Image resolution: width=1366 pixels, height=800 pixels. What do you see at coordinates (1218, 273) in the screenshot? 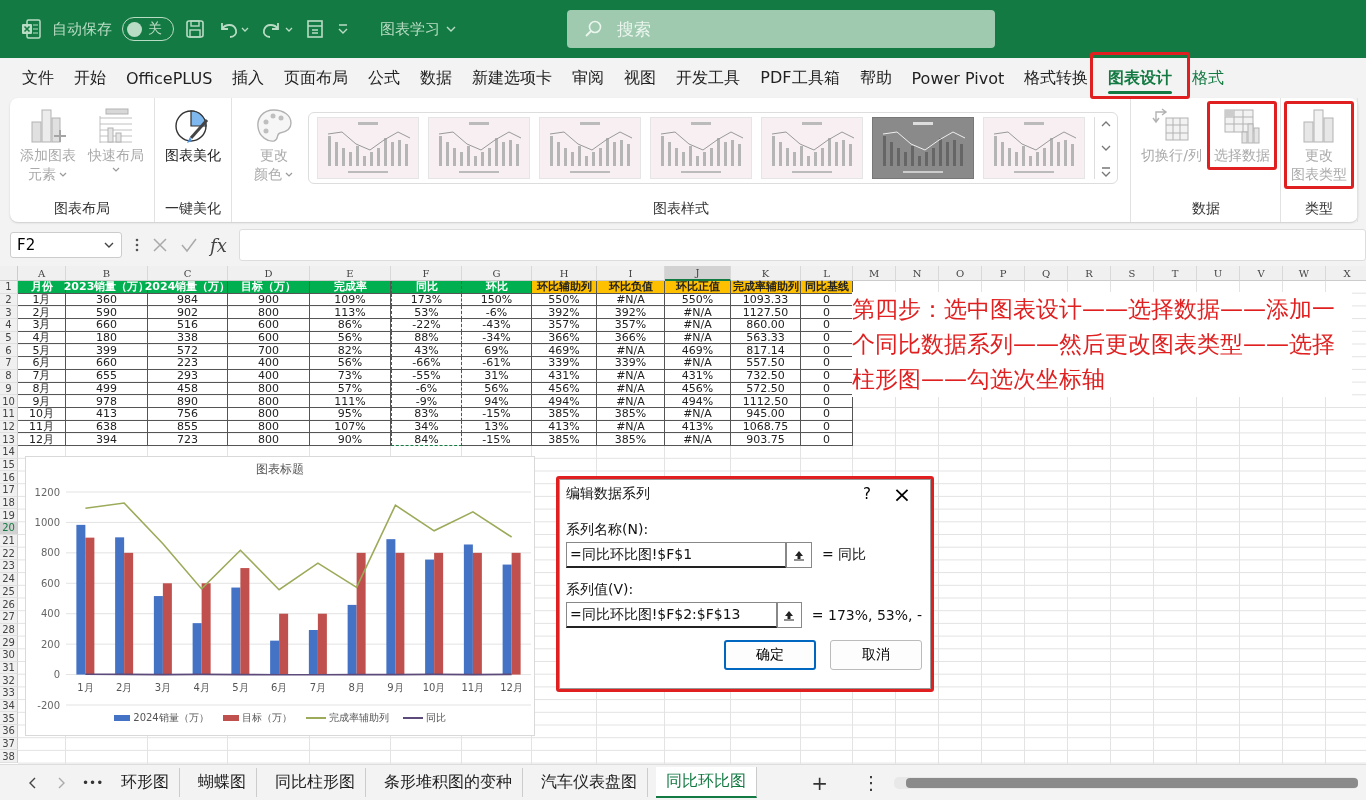
I see `column-letter: U` at bounding box center [1218, 273].